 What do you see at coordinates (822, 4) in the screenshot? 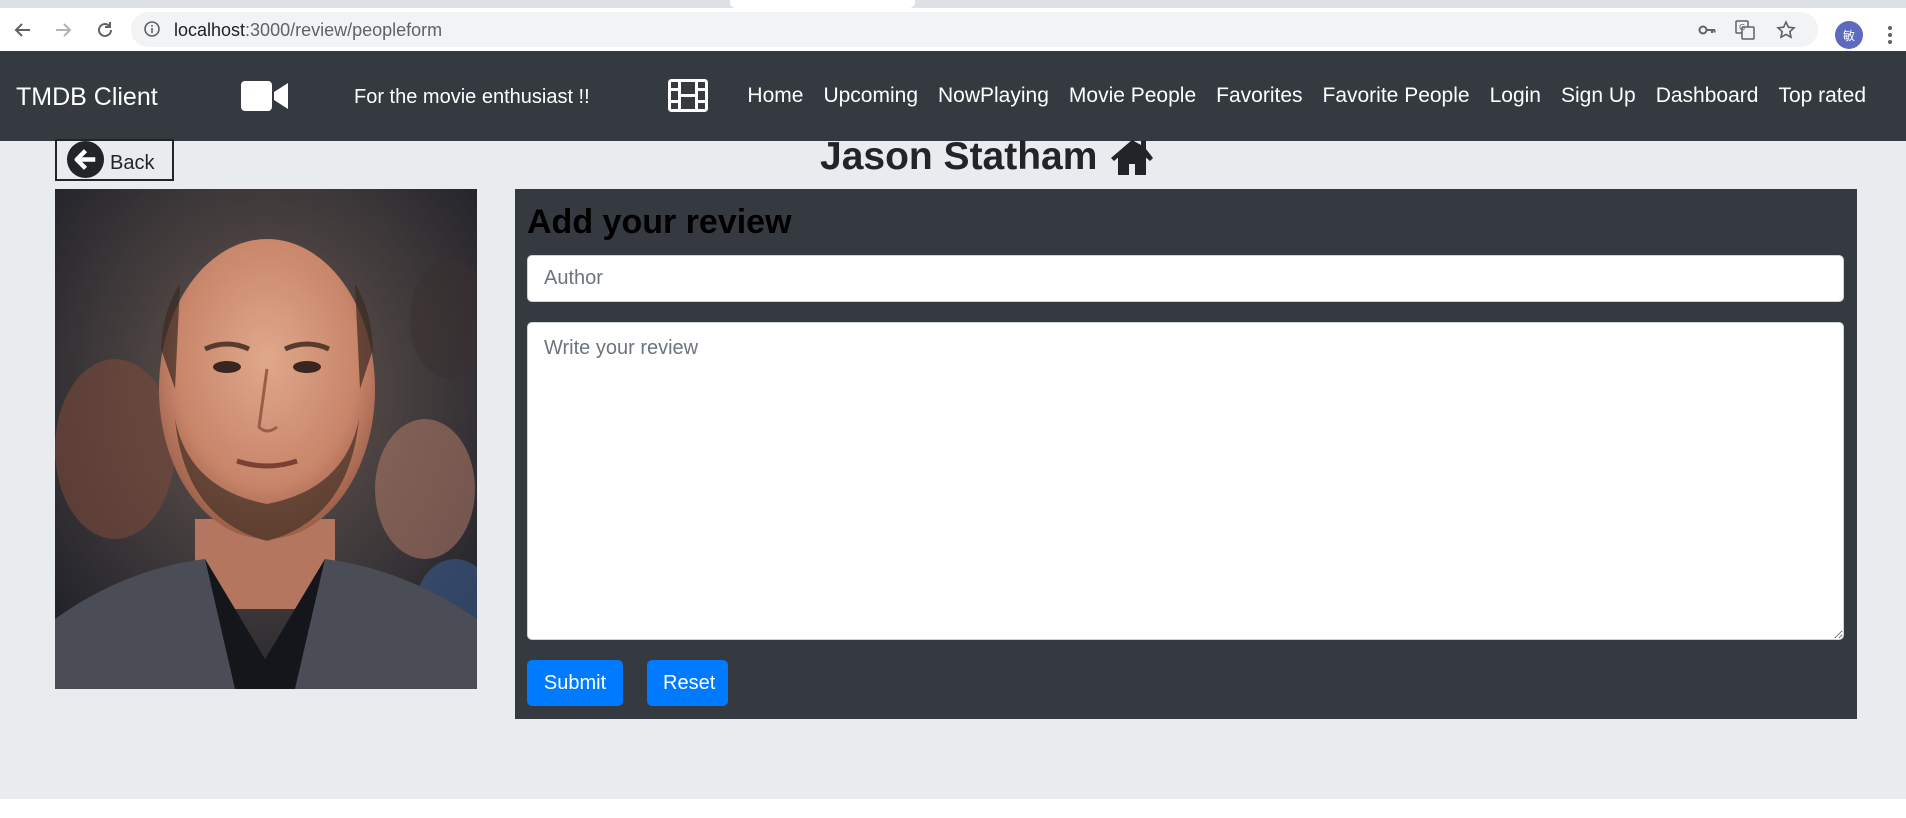
I see `browser-active-tab` at bounding box center [822, 4].